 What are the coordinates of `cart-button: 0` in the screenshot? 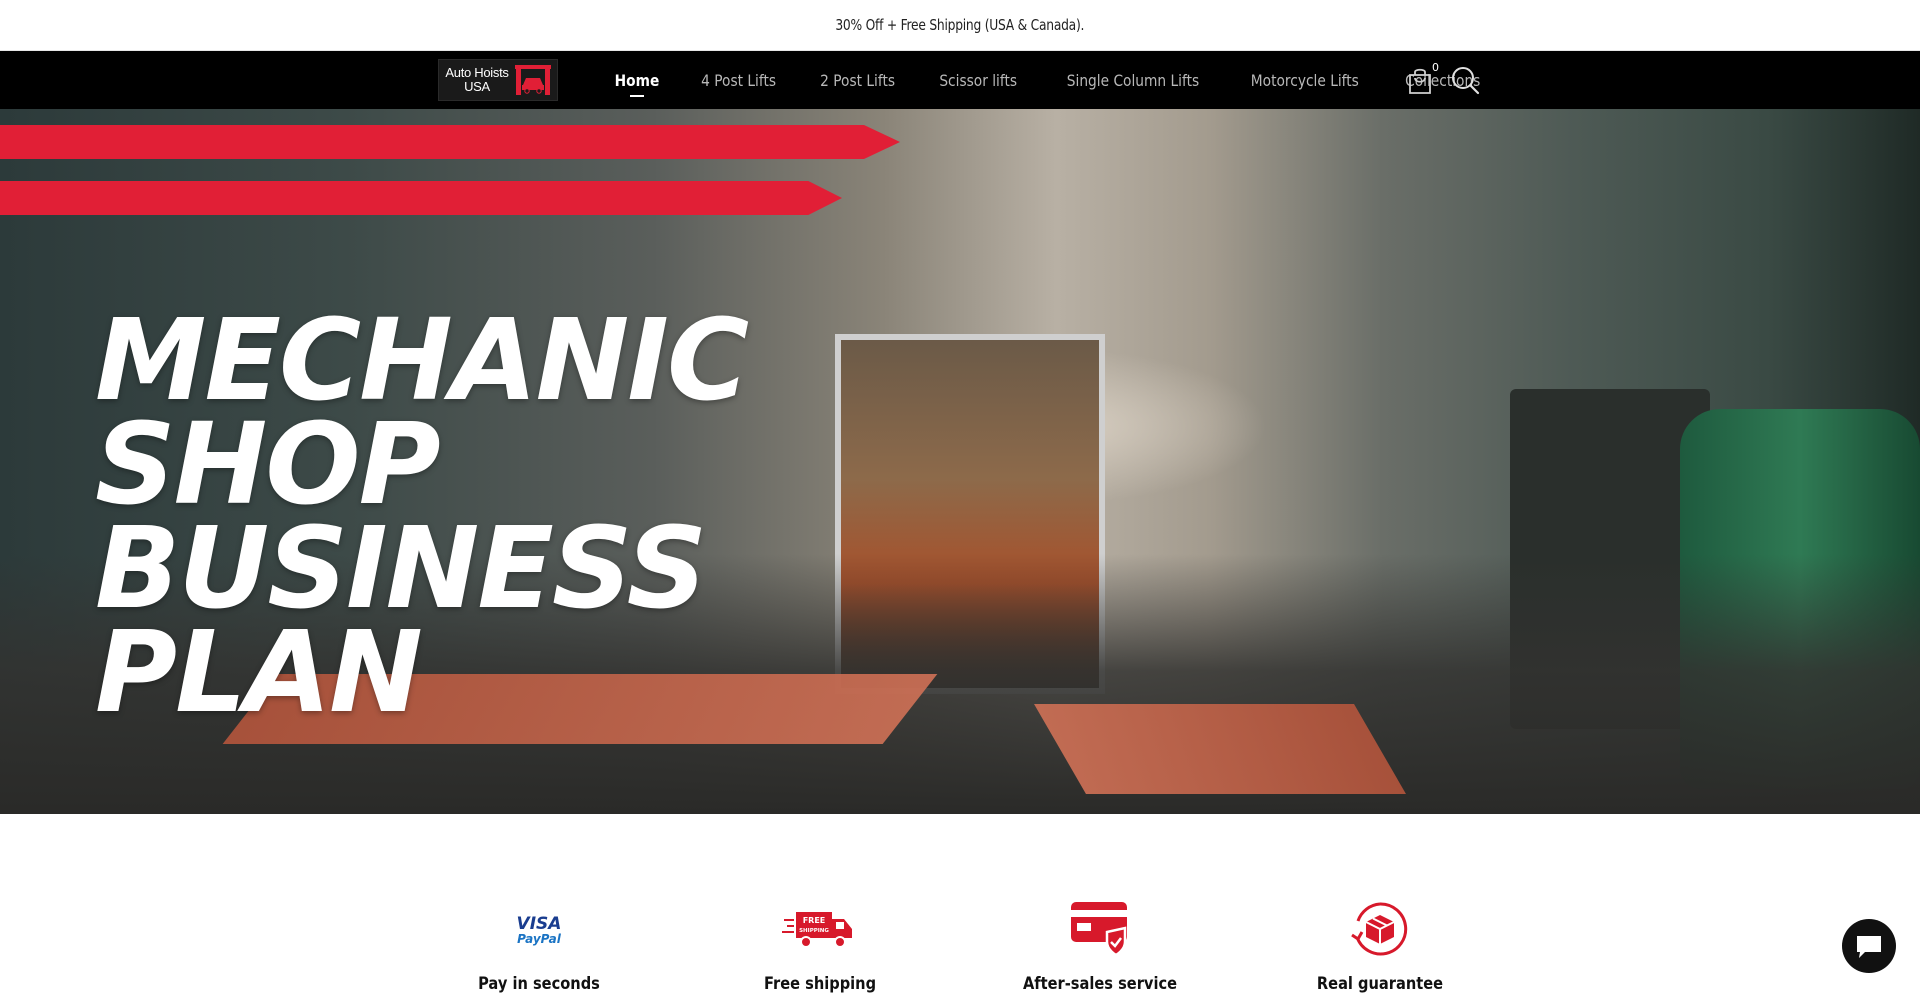 It's located at (1422, 79).